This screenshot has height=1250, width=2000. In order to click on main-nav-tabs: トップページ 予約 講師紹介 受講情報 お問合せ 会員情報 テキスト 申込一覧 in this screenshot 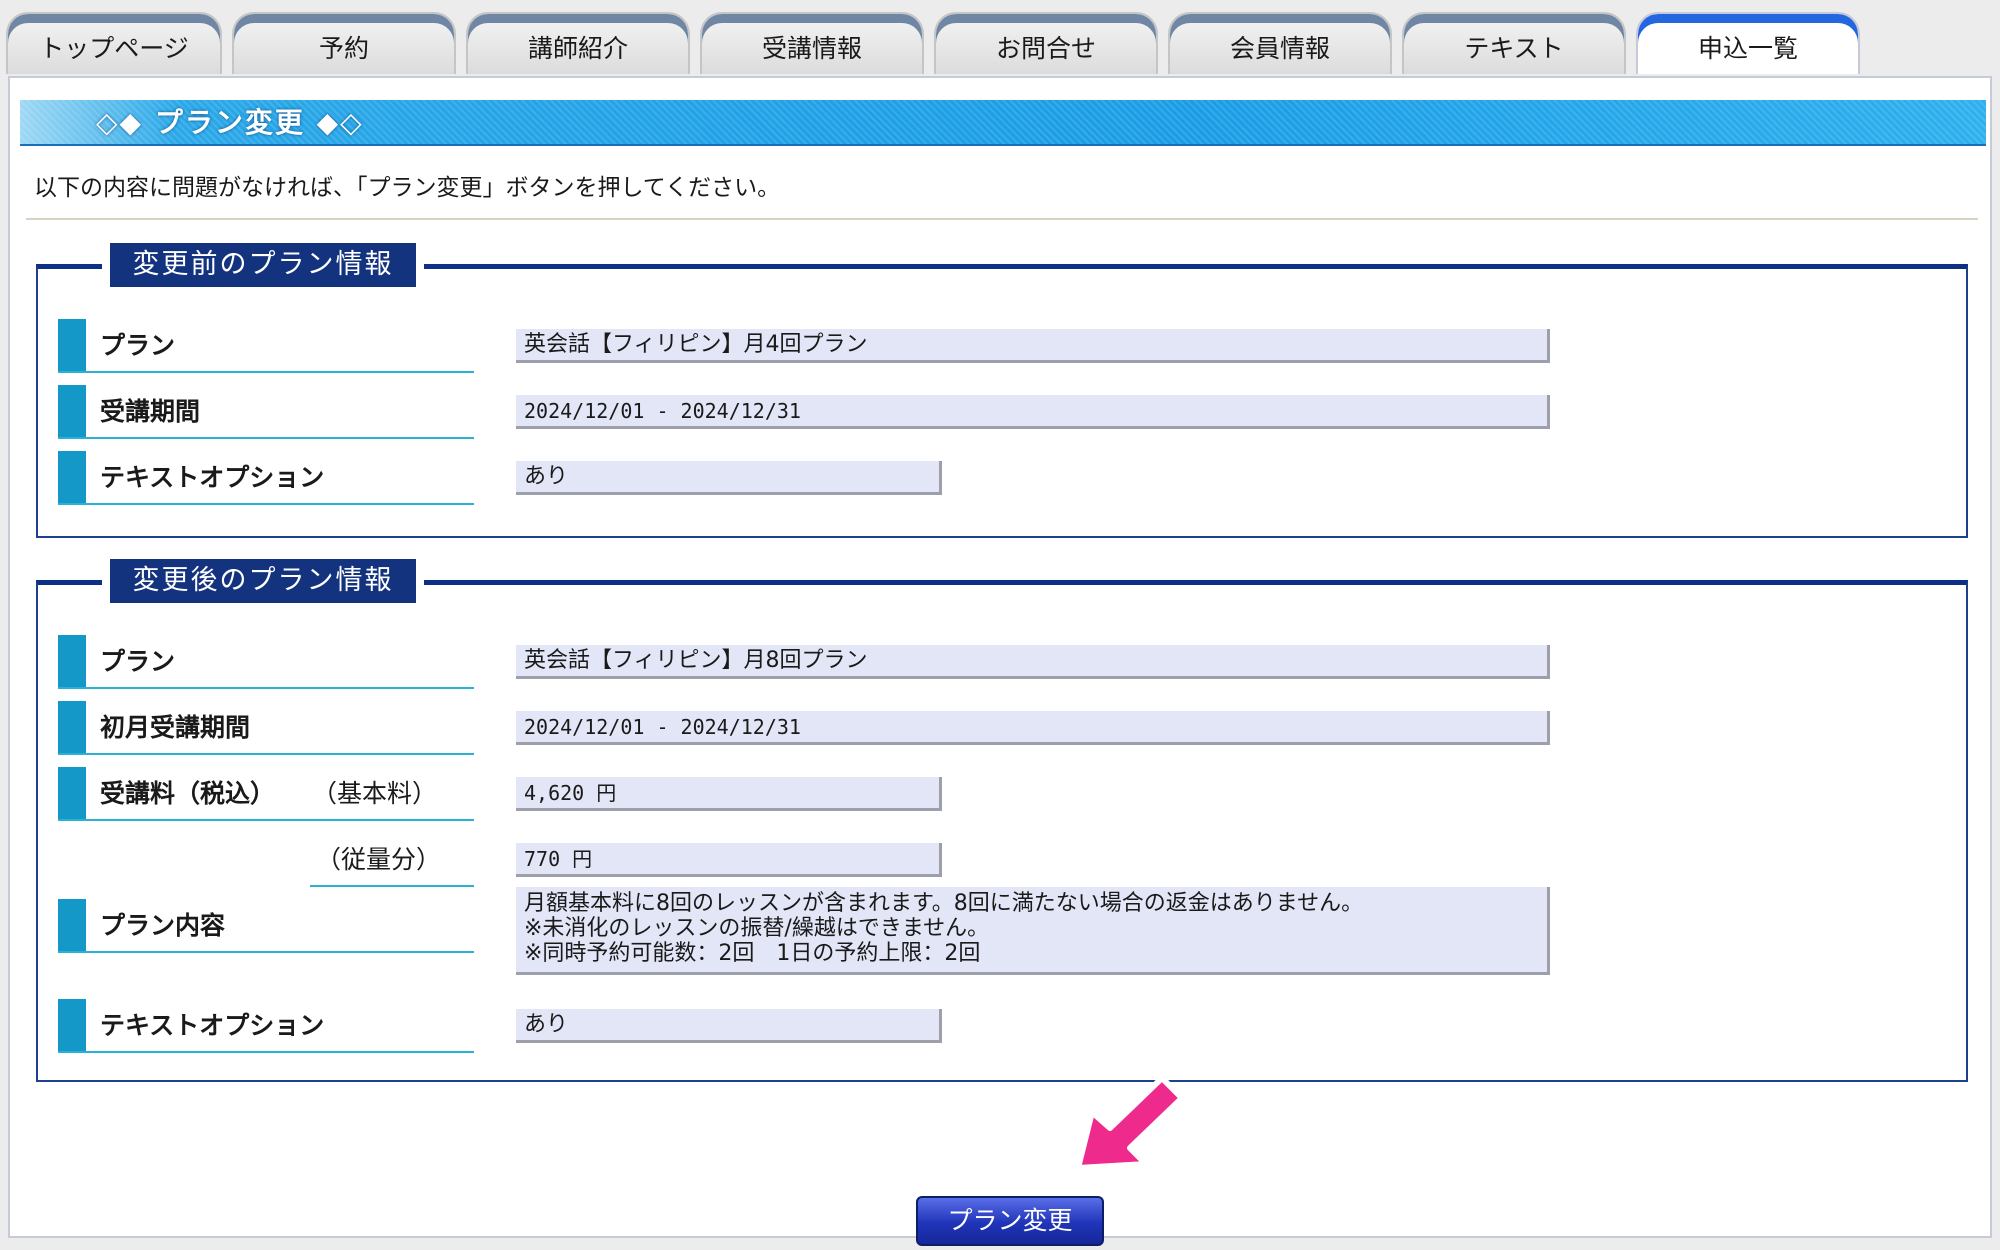, I will do `click(1001, 44)`.